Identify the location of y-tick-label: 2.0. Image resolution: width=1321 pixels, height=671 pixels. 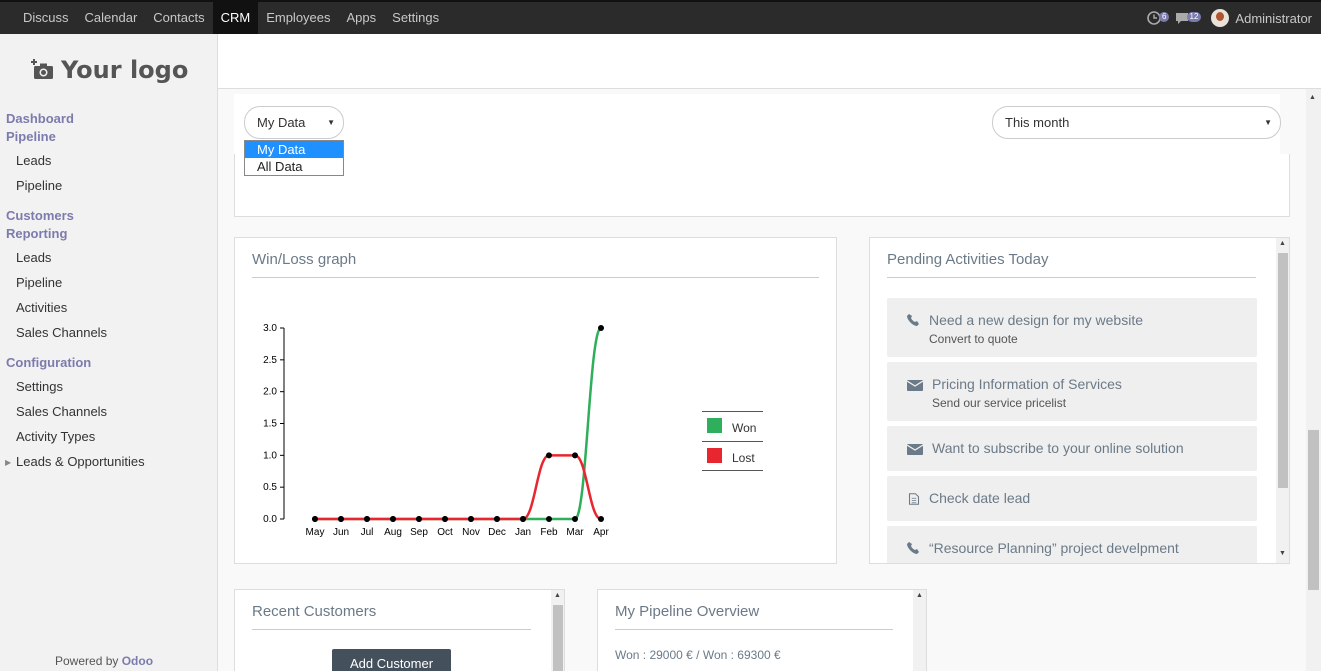
(270, 392).